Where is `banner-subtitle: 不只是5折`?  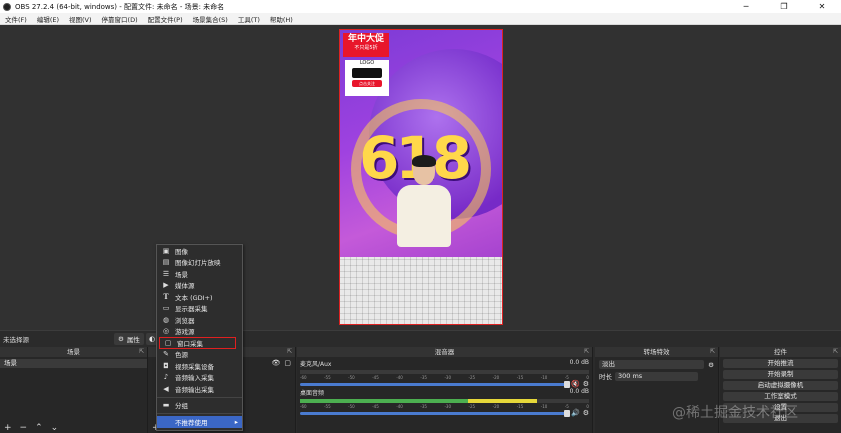
banner-subtitle: 不只是5折 is located at coordinates (366, 48).